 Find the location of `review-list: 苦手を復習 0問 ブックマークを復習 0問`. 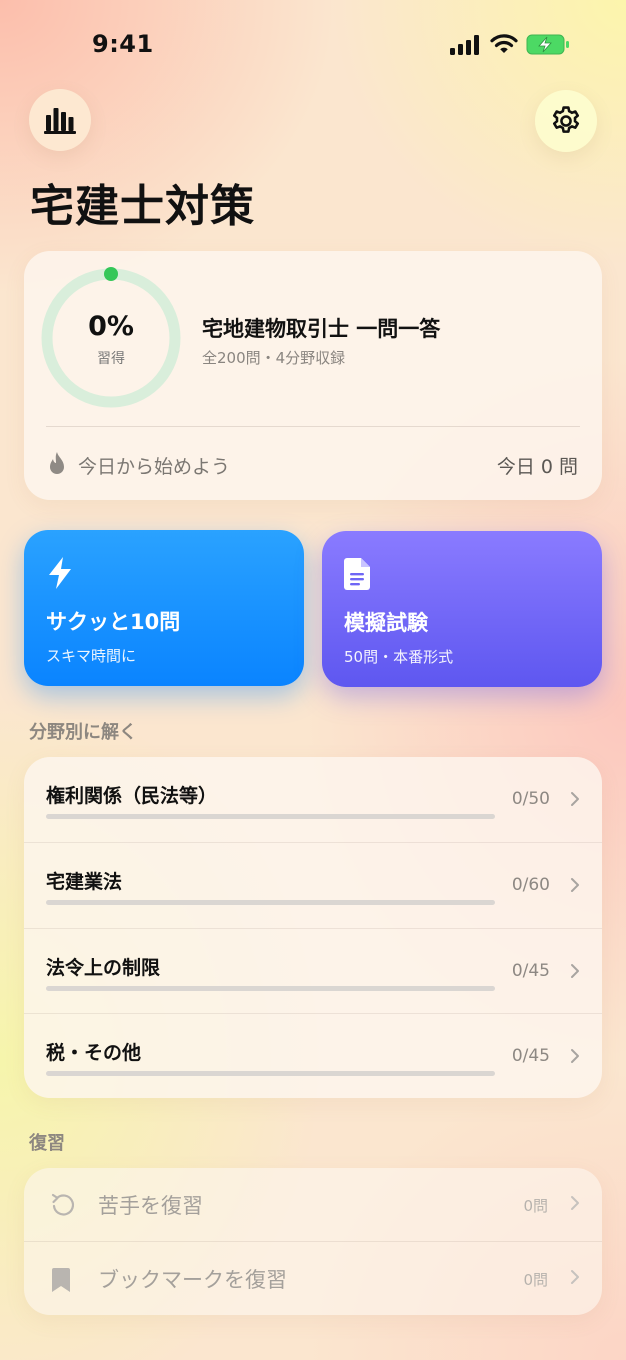

review-list: 苦手を復習 0問 ブックマークを復習 0問 is located at coordinates (313, 1241).